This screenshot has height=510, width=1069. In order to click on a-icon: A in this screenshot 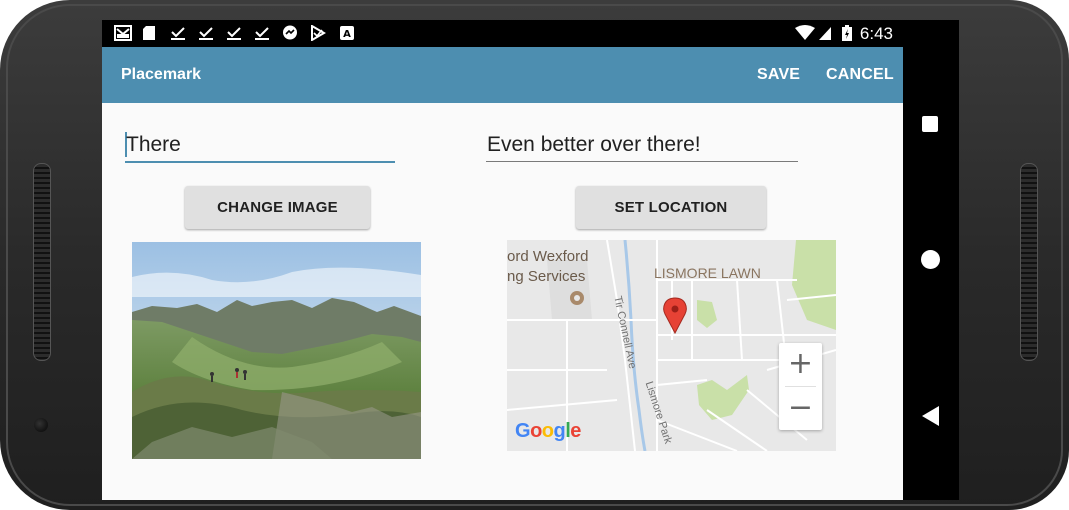, I will do `click(347, 33)`.